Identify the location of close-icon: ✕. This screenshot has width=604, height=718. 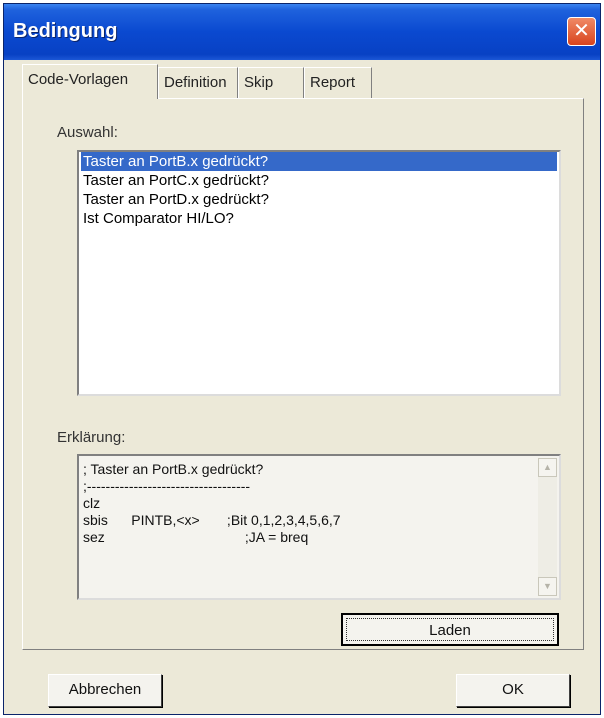
(581, 31).